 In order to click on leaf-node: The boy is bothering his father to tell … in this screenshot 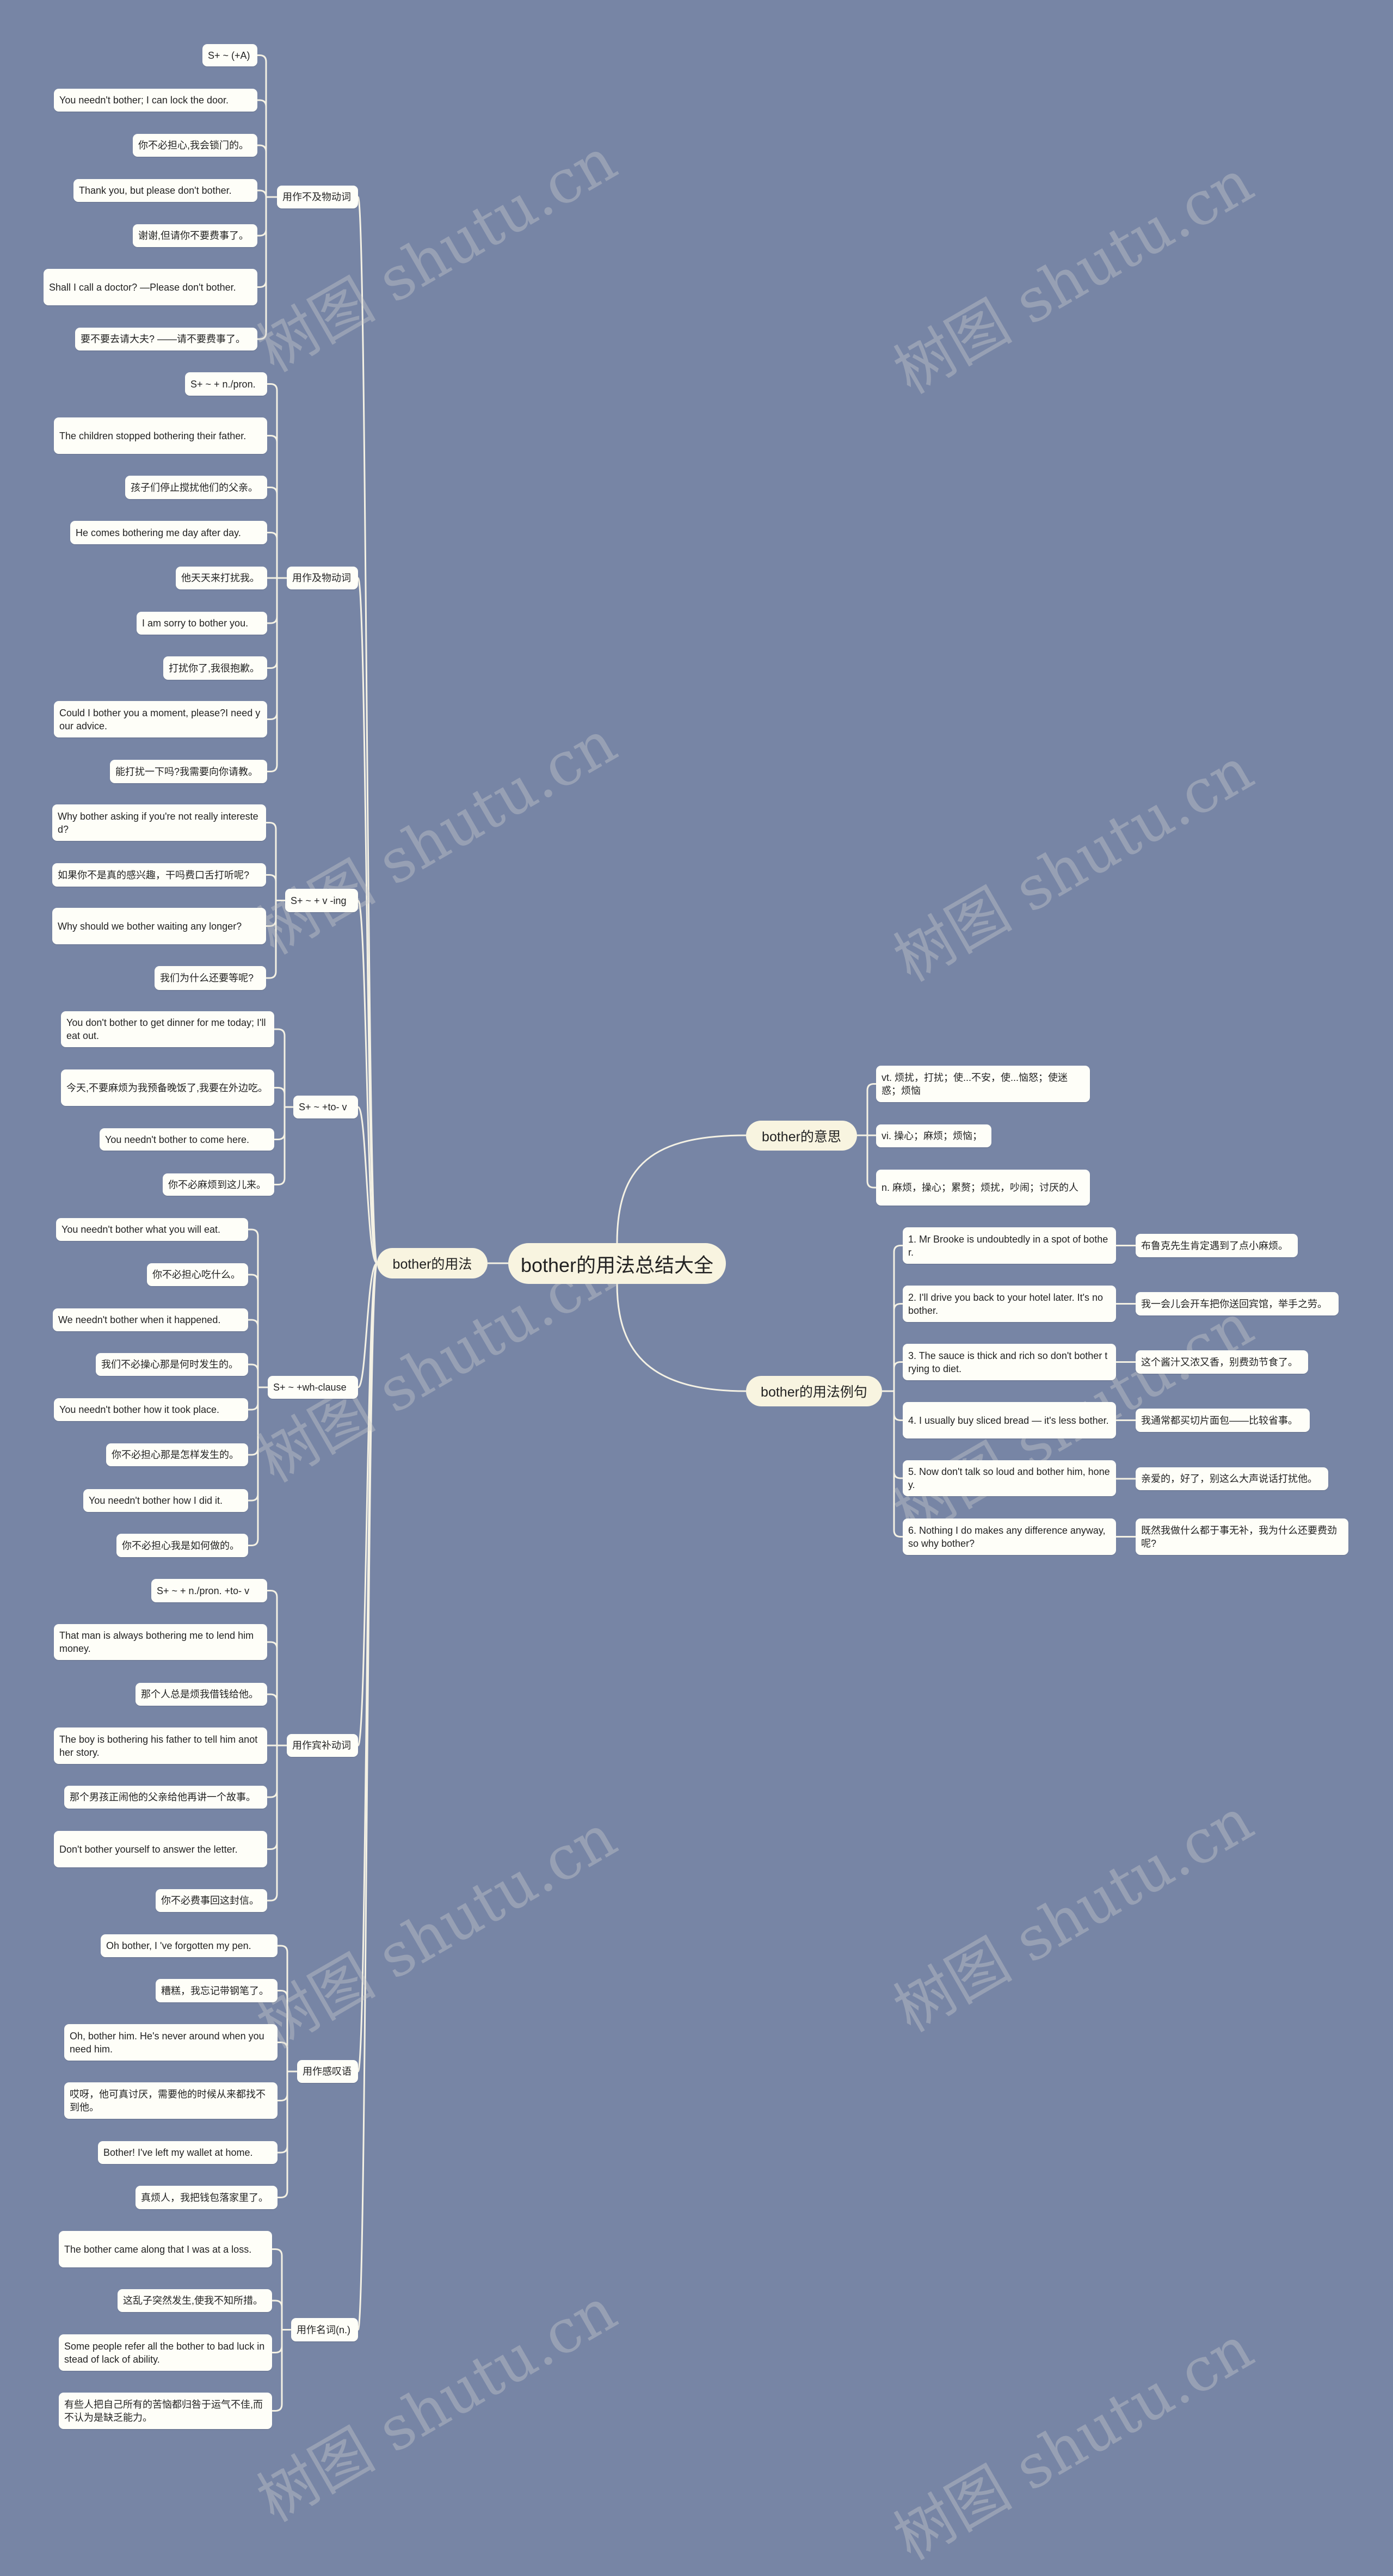, I will do `click(160, 1745)`.